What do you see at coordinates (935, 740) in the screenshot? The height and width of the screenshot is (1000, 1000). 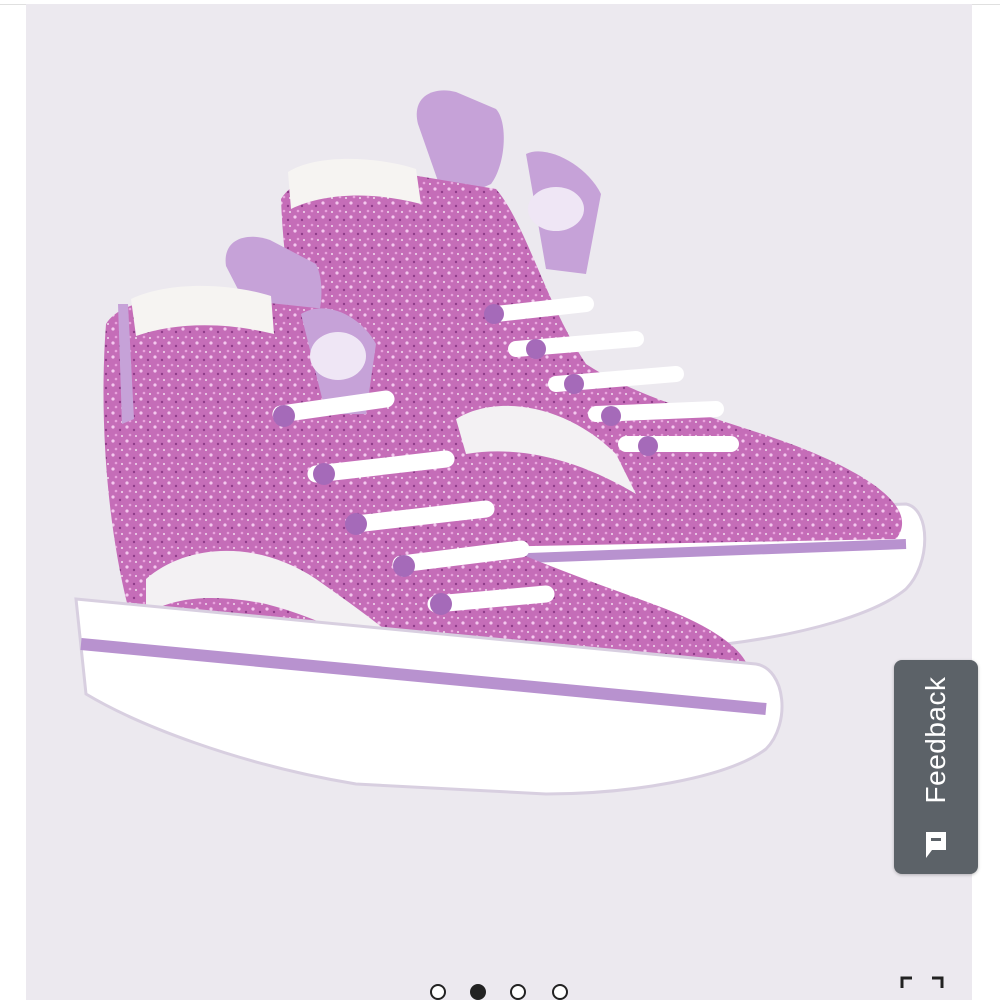 I see `feedback-label: Feedback` at bounding box center [935, 740].